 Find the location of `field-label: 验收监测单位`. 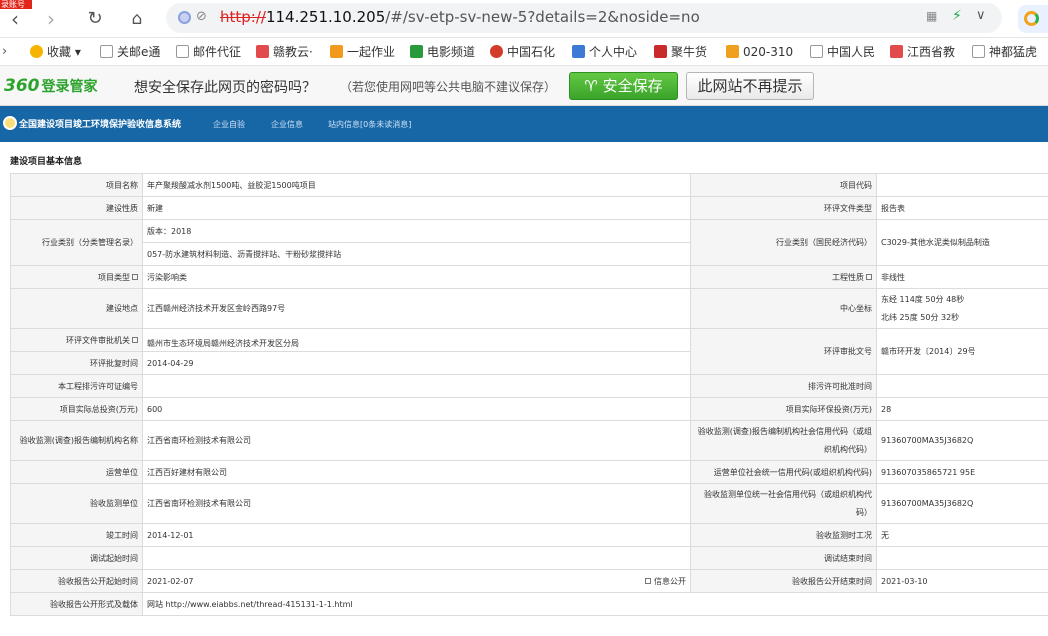

field-label: 验收监测单位 is located at coordinates (76, 503).